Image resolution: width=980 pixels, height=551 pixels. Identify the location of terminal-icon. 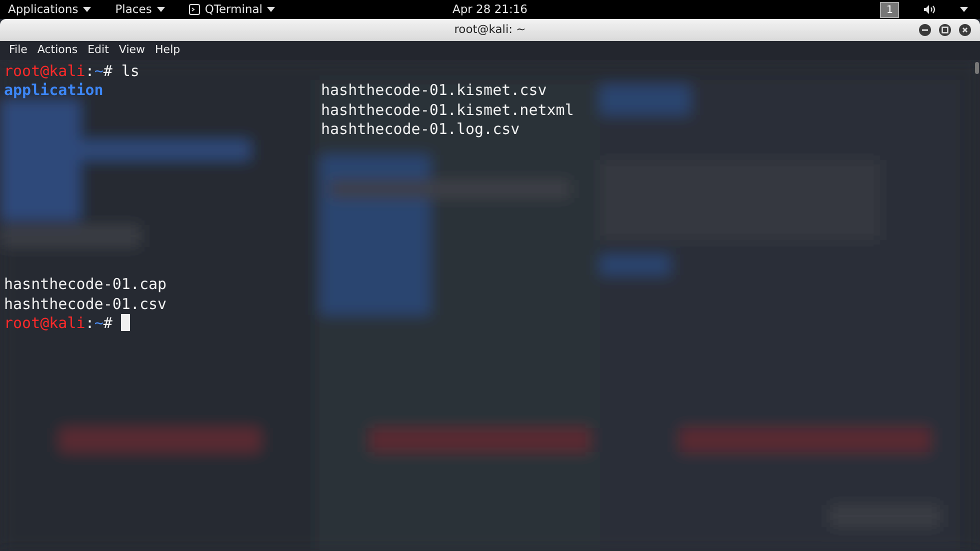
(194, 9).